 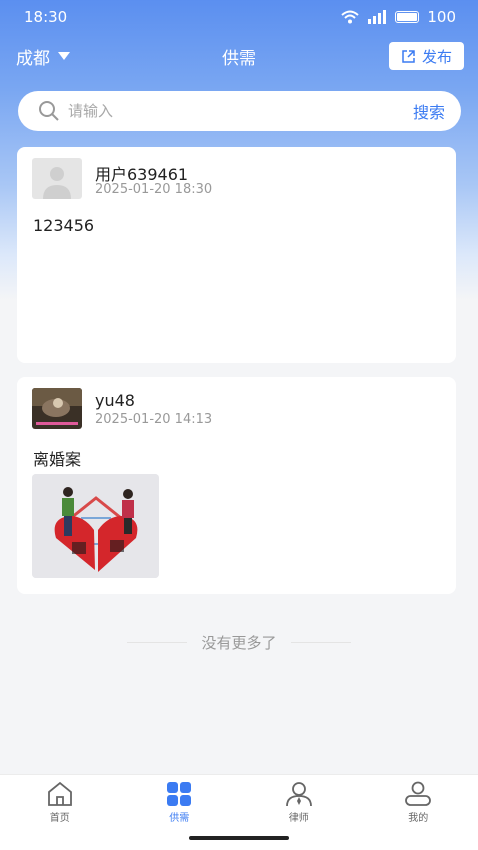 What do you see at coordinates (154, 419) in the screenshot?
I see `post-date: 2025-01-20 14:13` at bounding box center [154, 419].